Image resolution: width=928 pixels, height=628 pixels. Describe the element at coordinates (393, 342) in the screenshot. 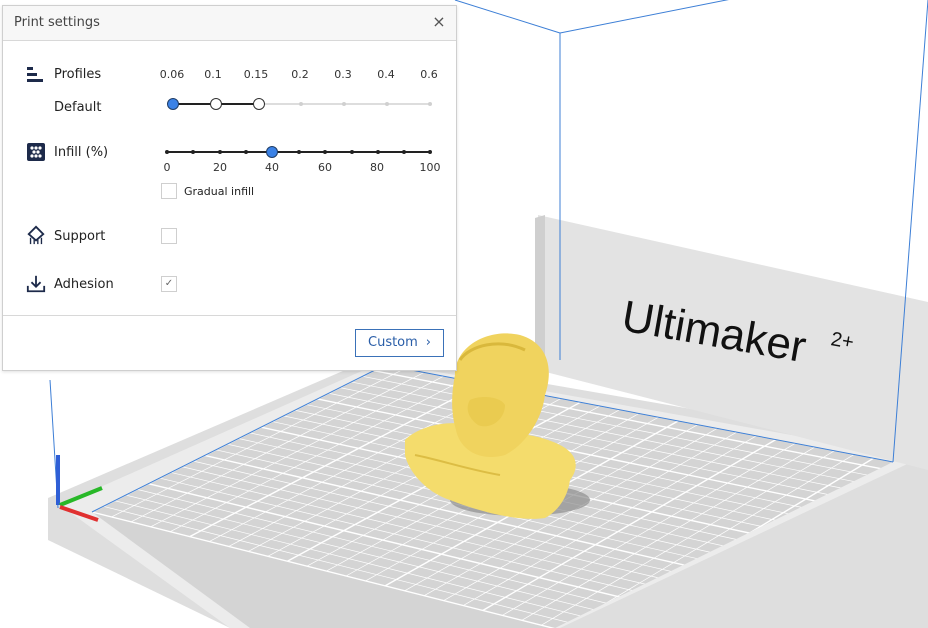

I see `custom-button-label: Custom` at that location.